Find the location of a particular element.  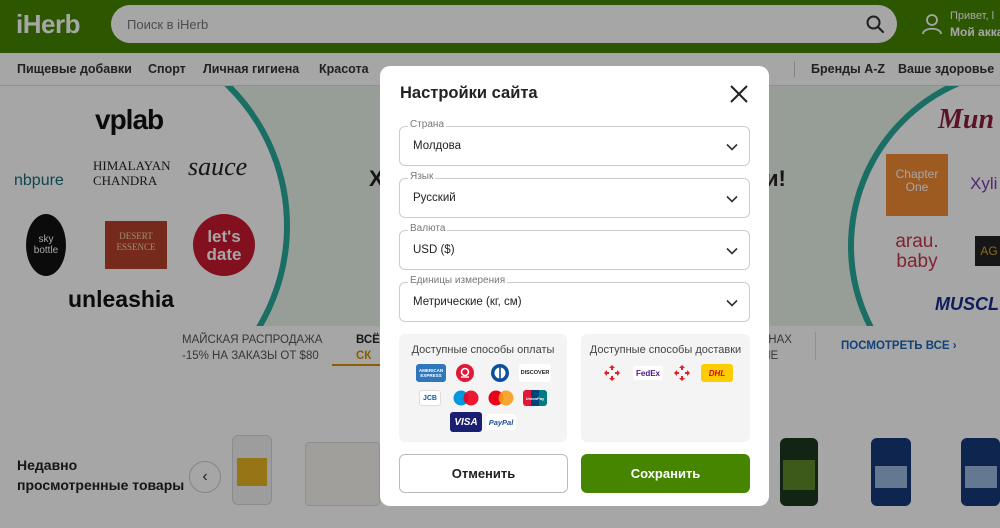

maestro-icon is located at coordinates (466, 398).